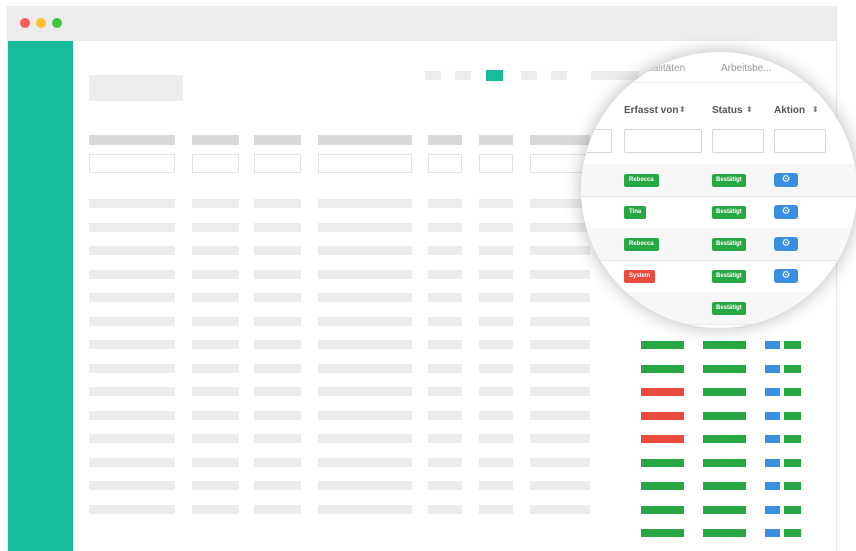  What do you see at coordinates (651, 110) in the screenshot?
I see `column-header-erfasst-von: Erfasst von` at bounding box center [651, 110].